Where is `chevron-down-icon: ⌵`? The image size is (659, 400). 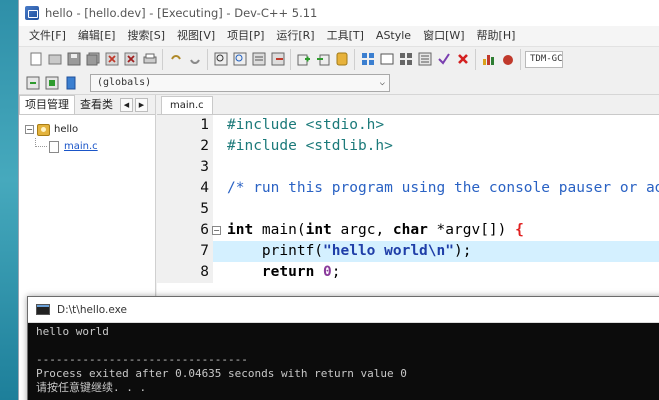 chevron-down-icon: ⌵ is located at coordinates (382, 82).